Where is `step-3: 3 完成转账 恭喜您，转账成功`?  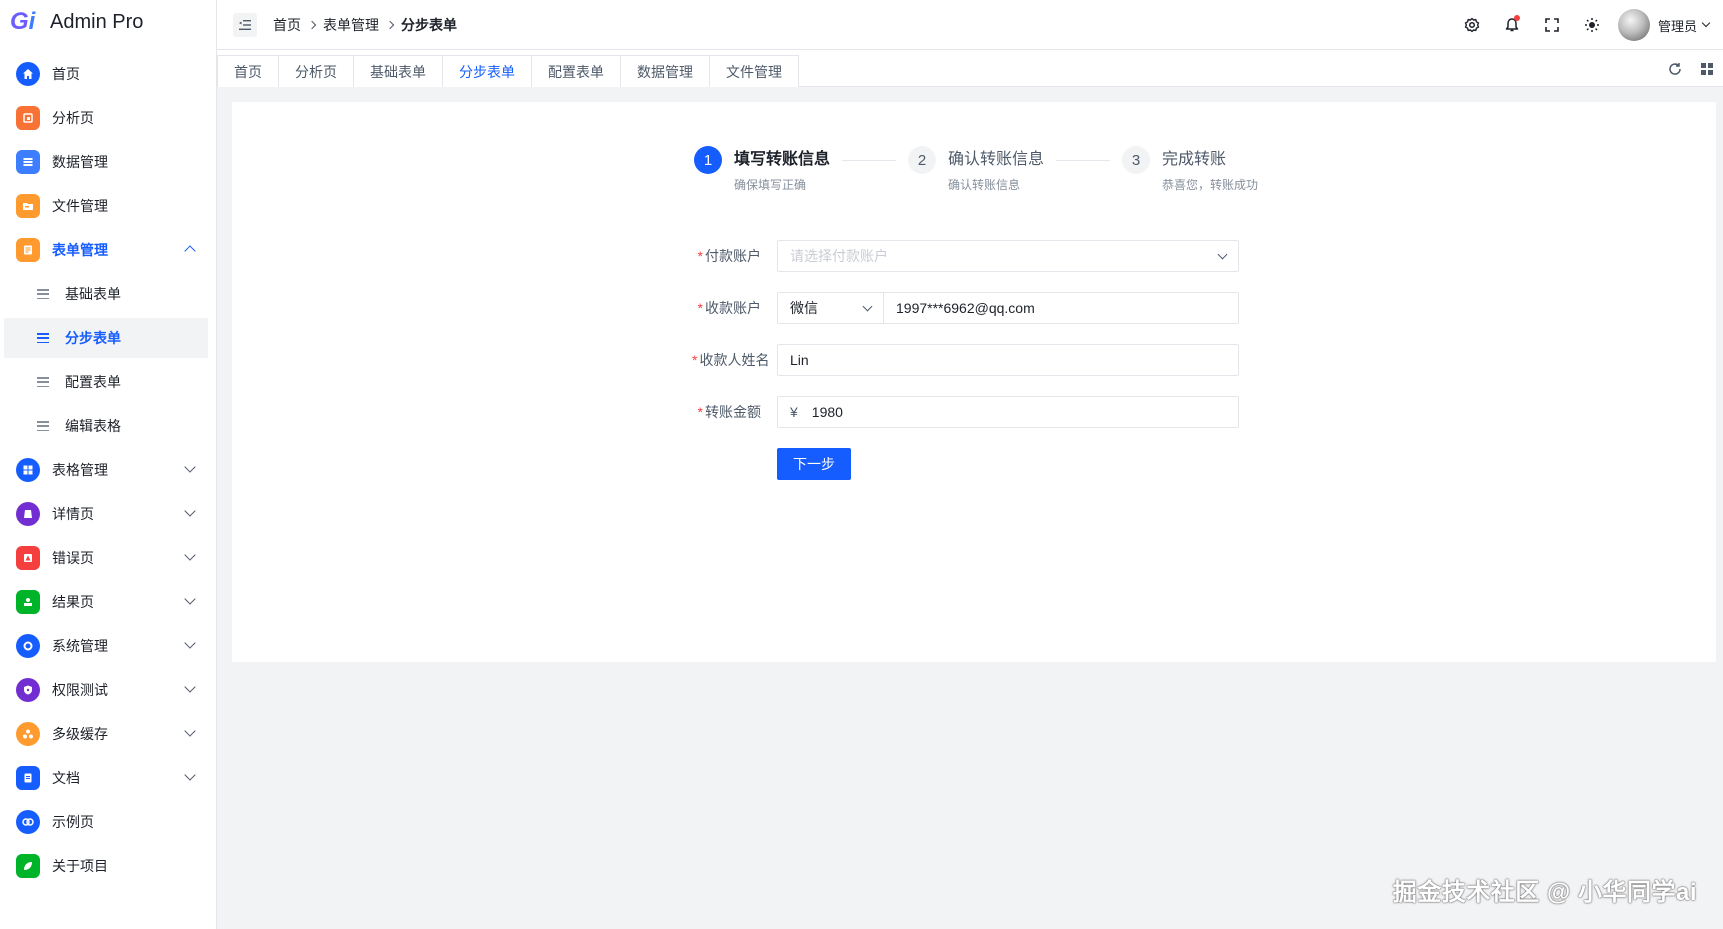
step-3: 3 完成转账 恭喜您，转账成功 is located at coordinates (1190, 169).